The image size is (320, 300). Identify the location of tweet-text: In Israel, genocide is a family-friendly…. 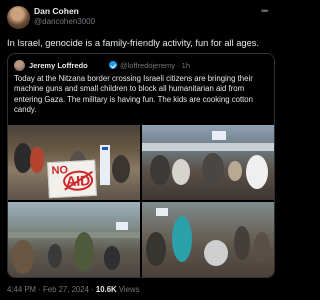
(133, 43).